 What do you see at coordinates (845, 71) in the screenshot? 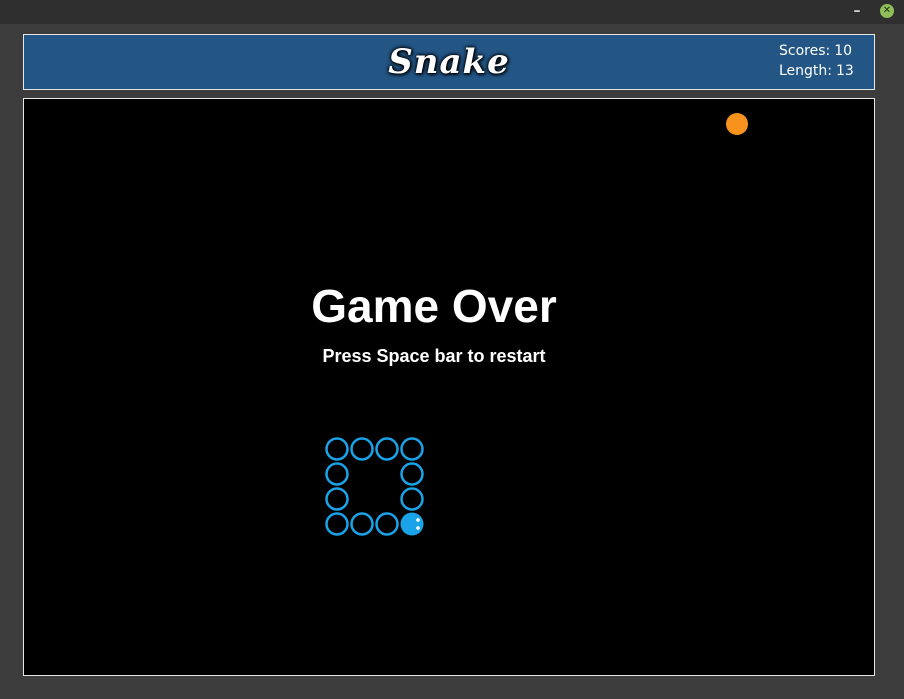
I see `length-value: 13` at bounding box center [845, 71].